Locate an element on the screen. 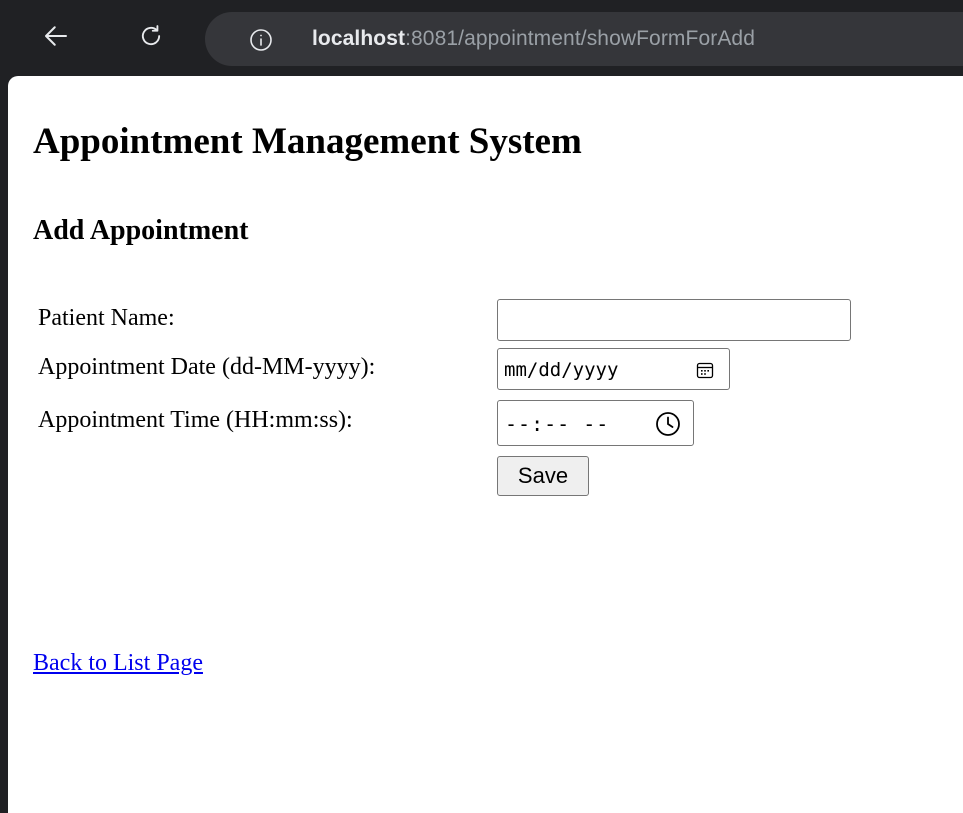 Image resolution: width=963 pixels, height=813 pixels. patient-name-label: Patient Name: is located at coordinates (106, 318).